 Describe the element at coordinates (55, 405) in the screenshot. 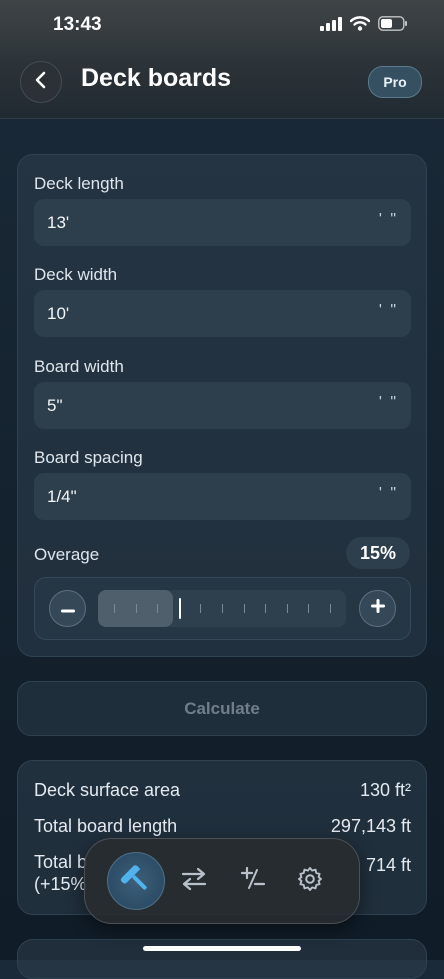

I see `board-width-value: 5"` at that location.